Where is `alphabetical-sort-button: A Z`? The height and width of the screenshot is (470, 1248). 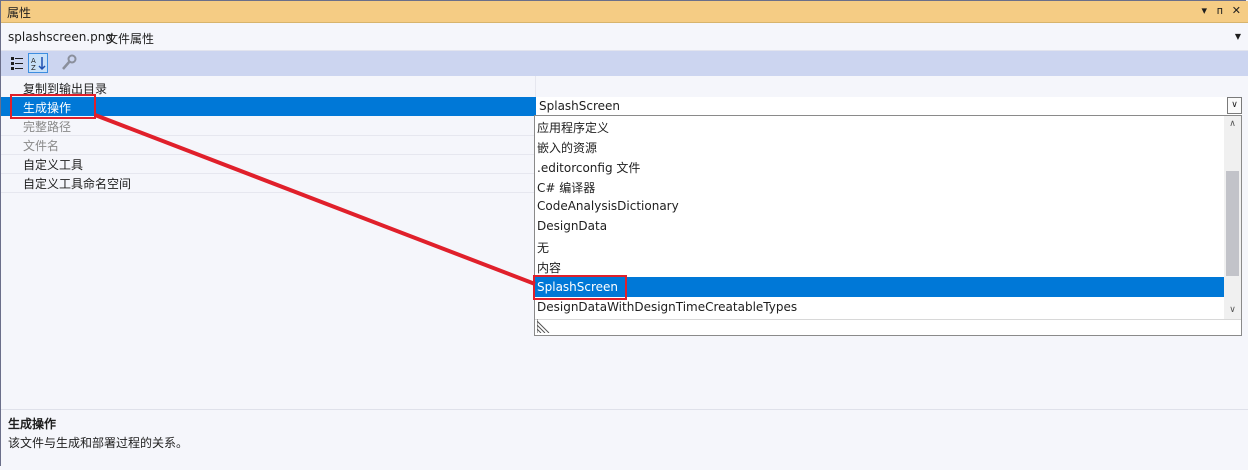
alphabetical-sort-button: A Z is located at coordinates (38, 63).